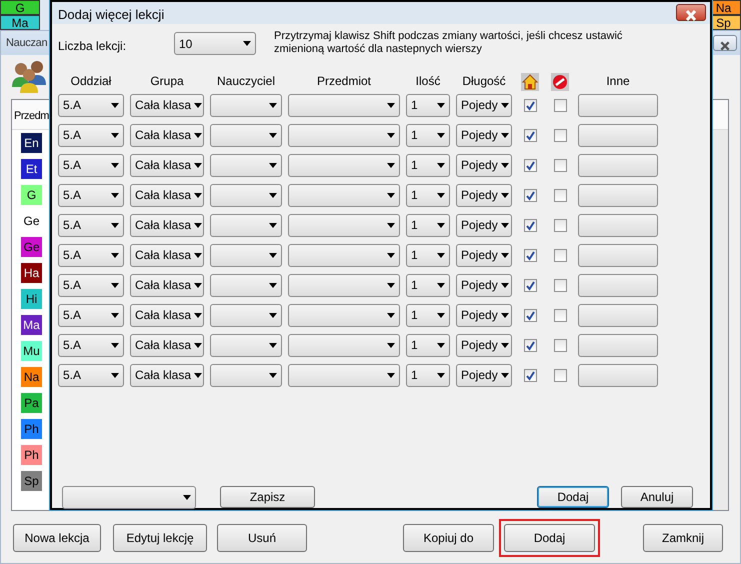 The image size is (741, 564). Describe the element at coordinates (657, 497) in the screenshot. I see `dialog-button: Anuluj` at that location.